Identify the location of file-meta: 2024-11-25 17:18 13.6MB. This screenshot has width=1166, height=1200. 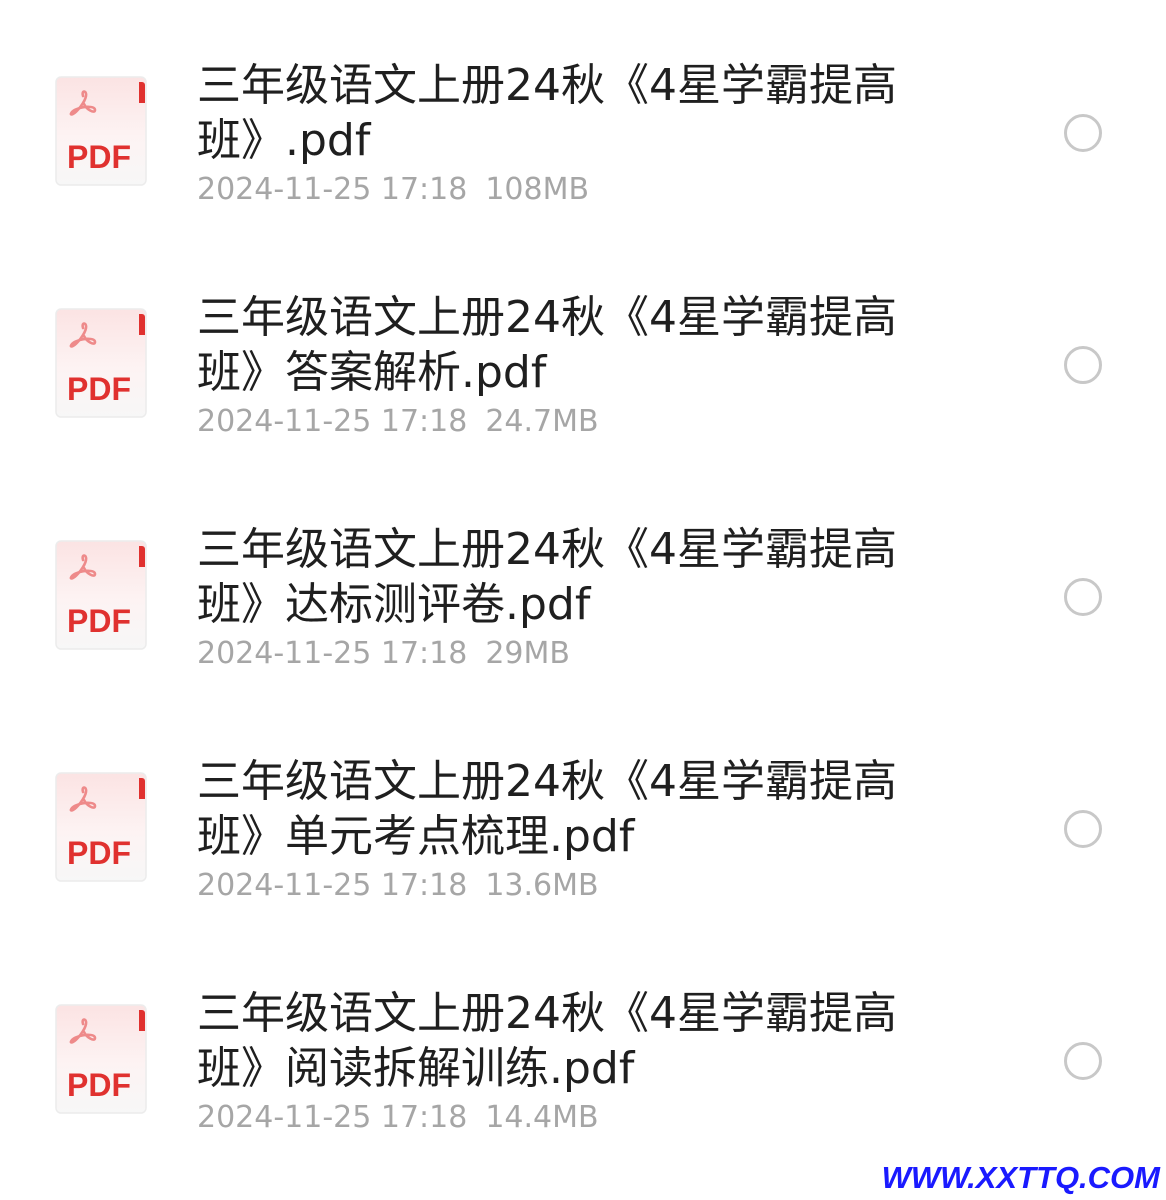
(398, 886).